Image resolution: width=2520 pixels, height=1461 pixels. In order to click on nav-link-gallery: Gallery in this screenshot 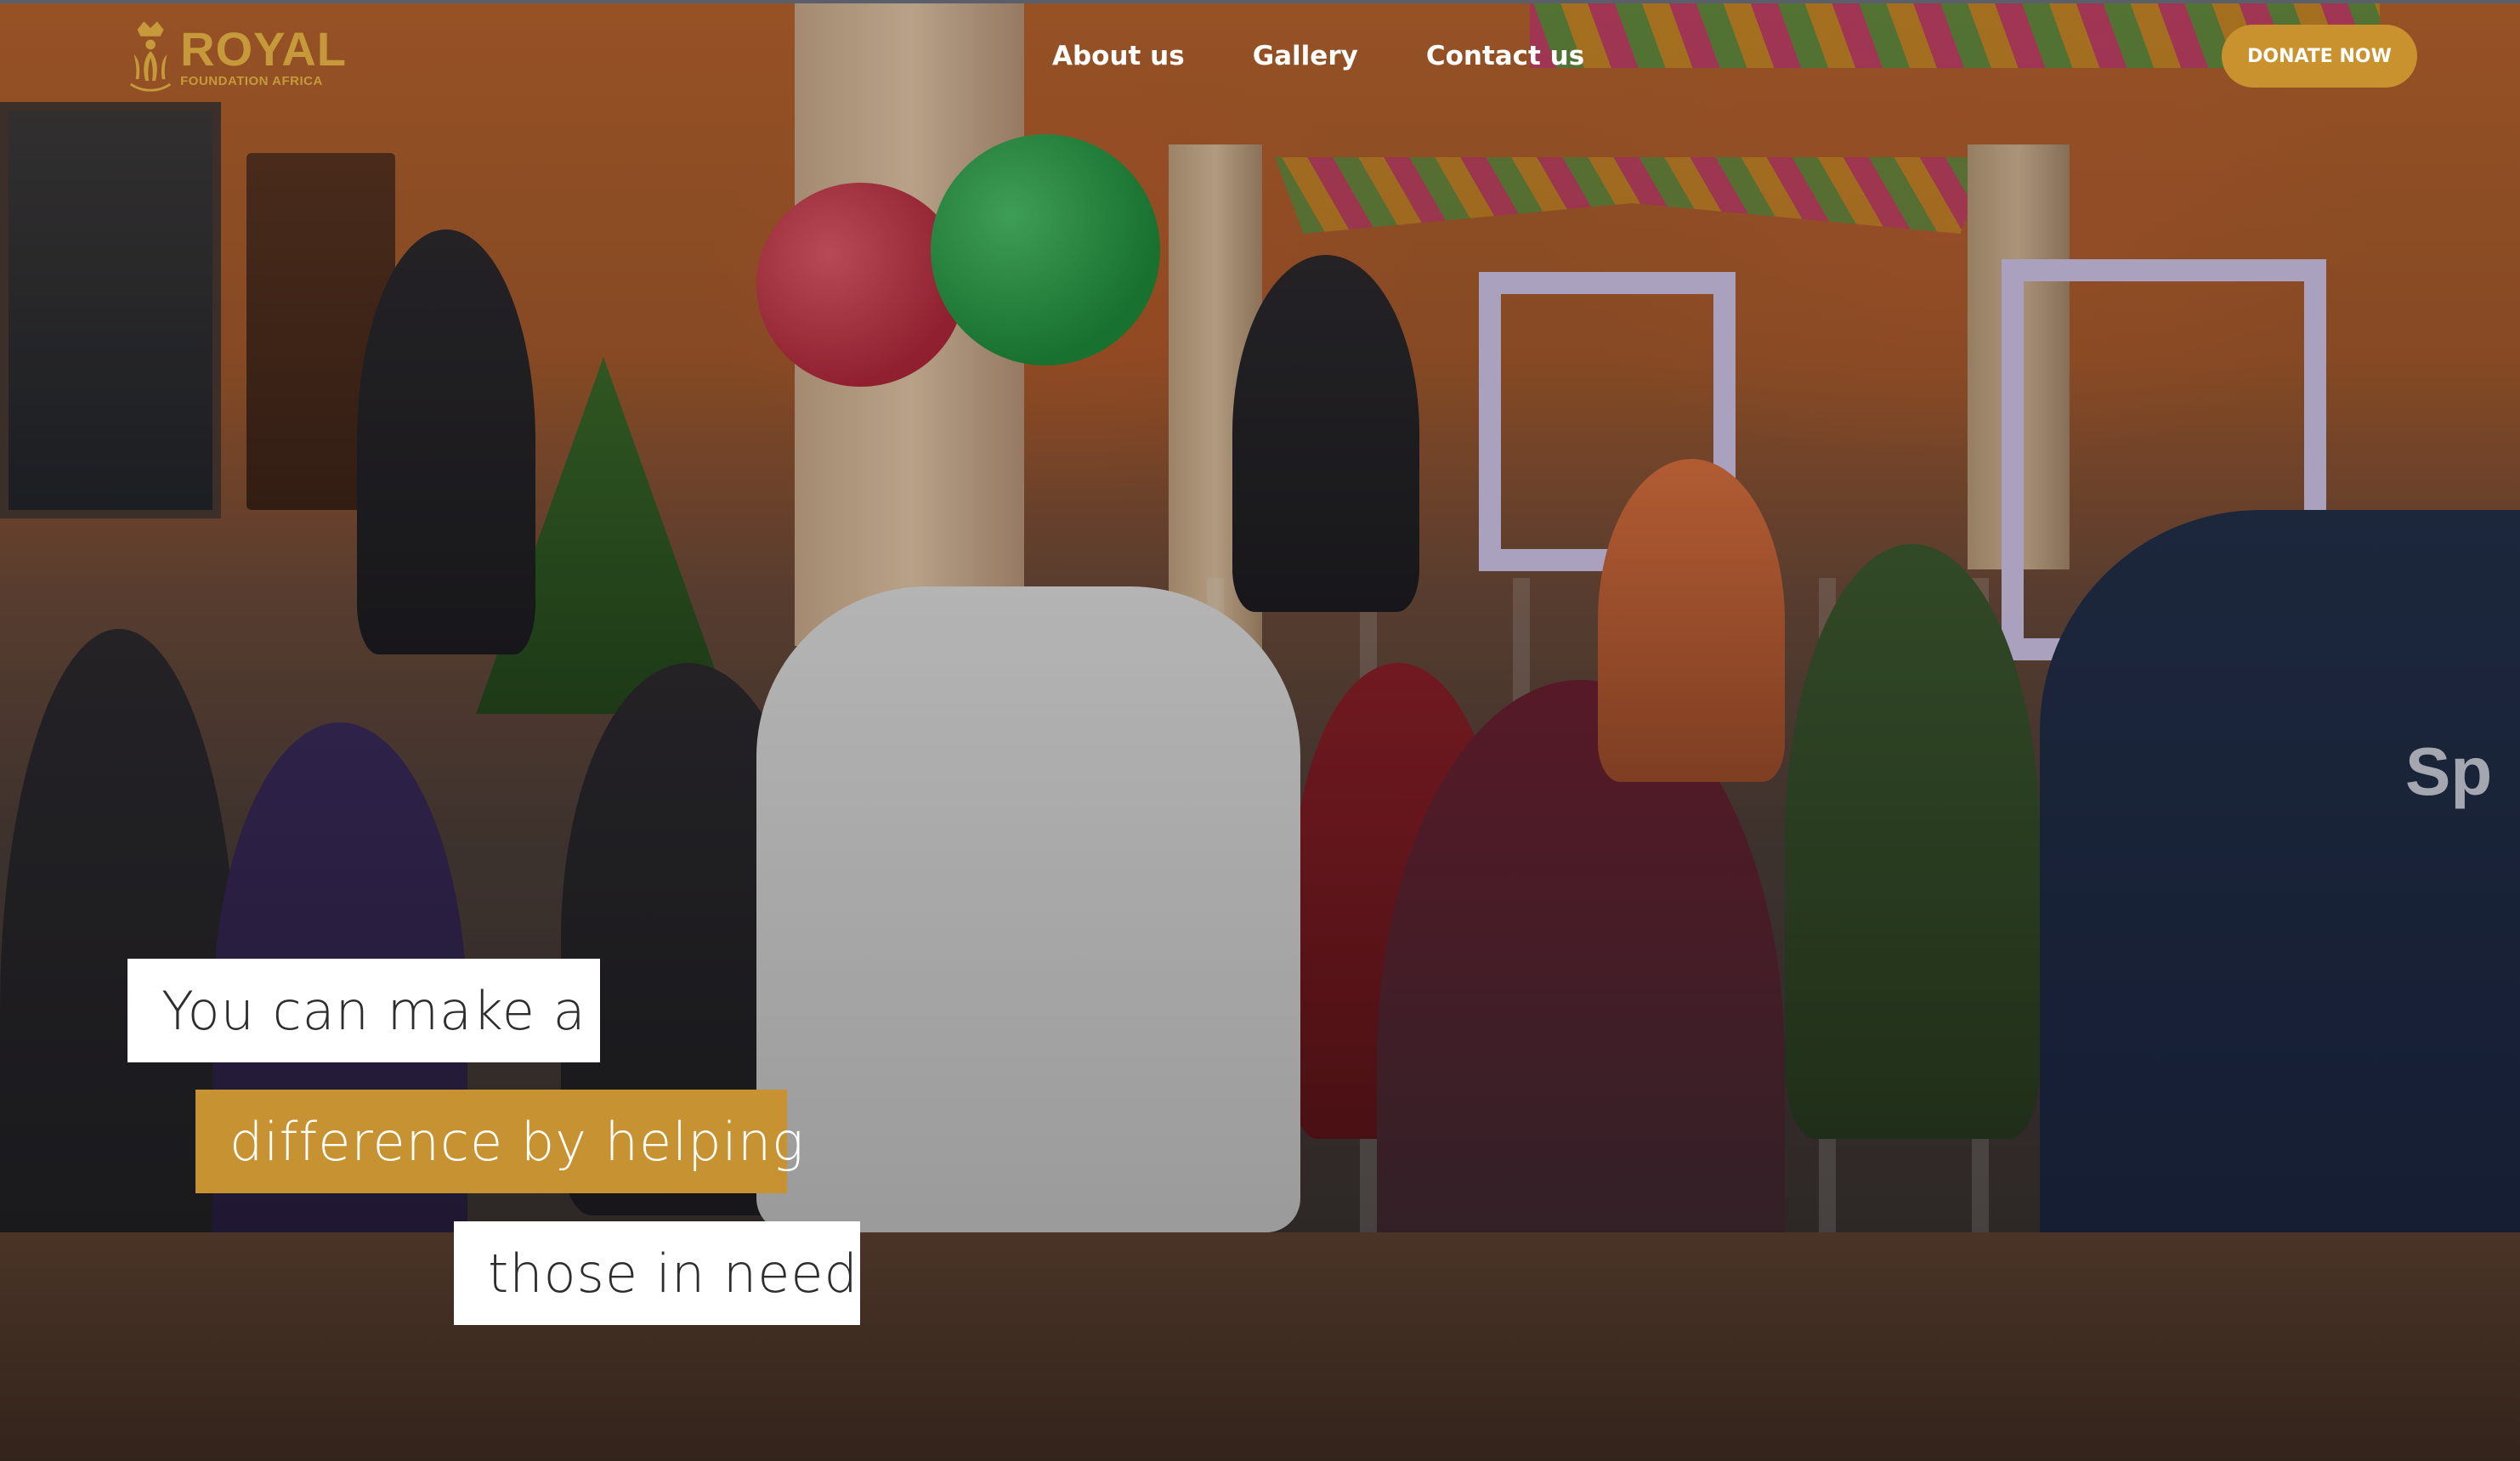, I will do `click(1305, 56)`.